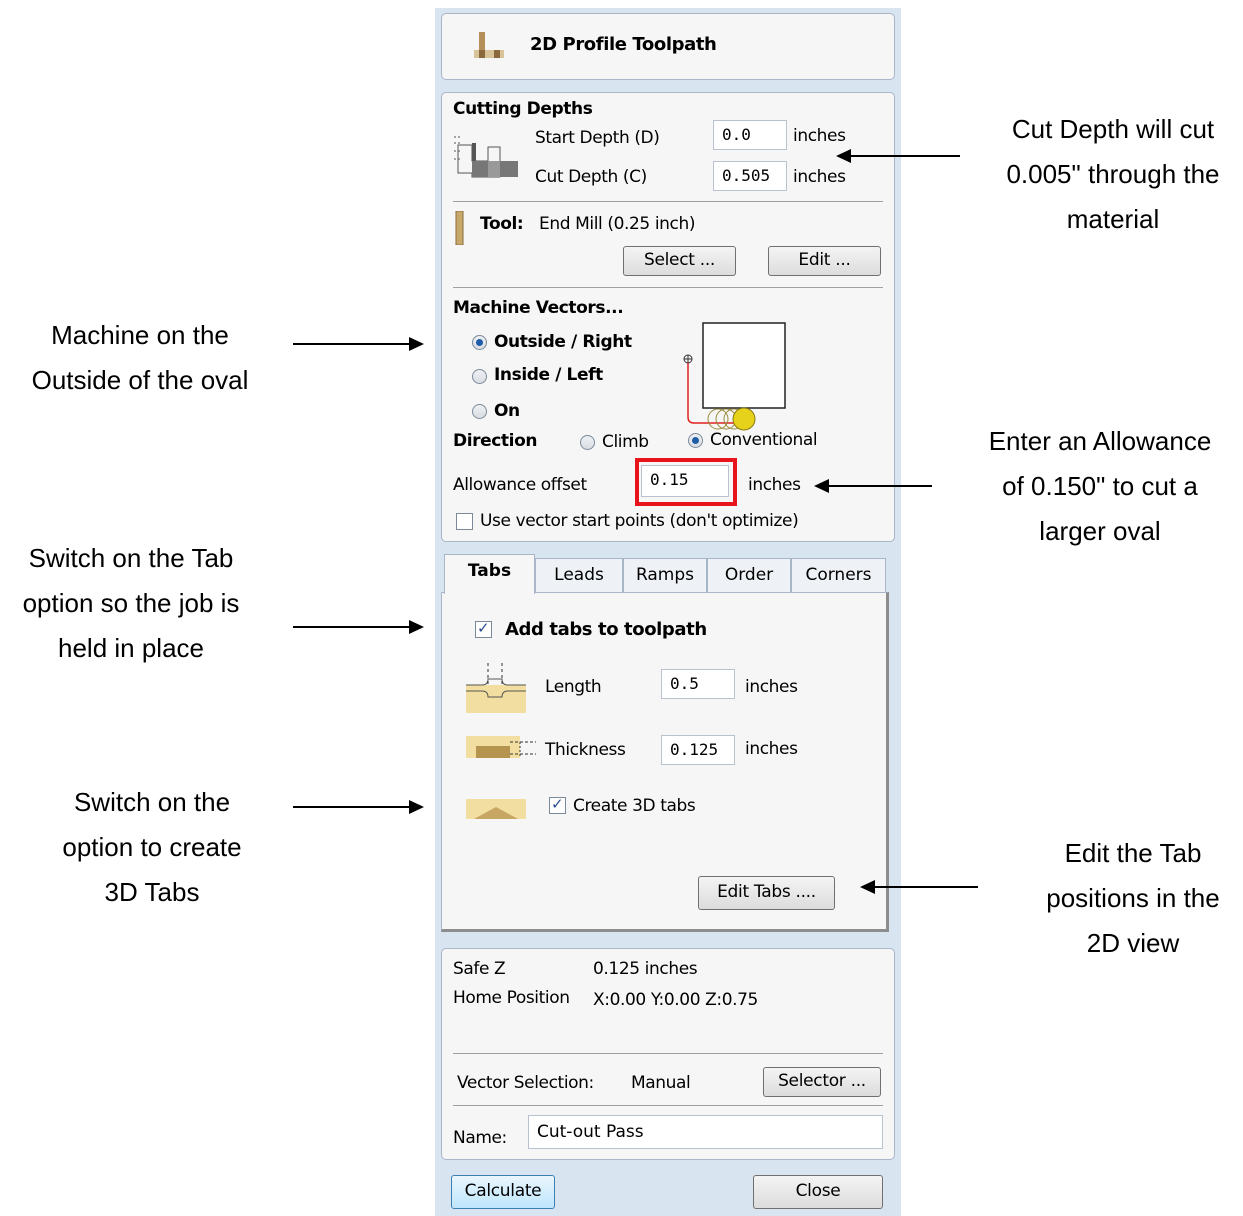  I want to click on tab-thickness-icon, so click(501, 747).